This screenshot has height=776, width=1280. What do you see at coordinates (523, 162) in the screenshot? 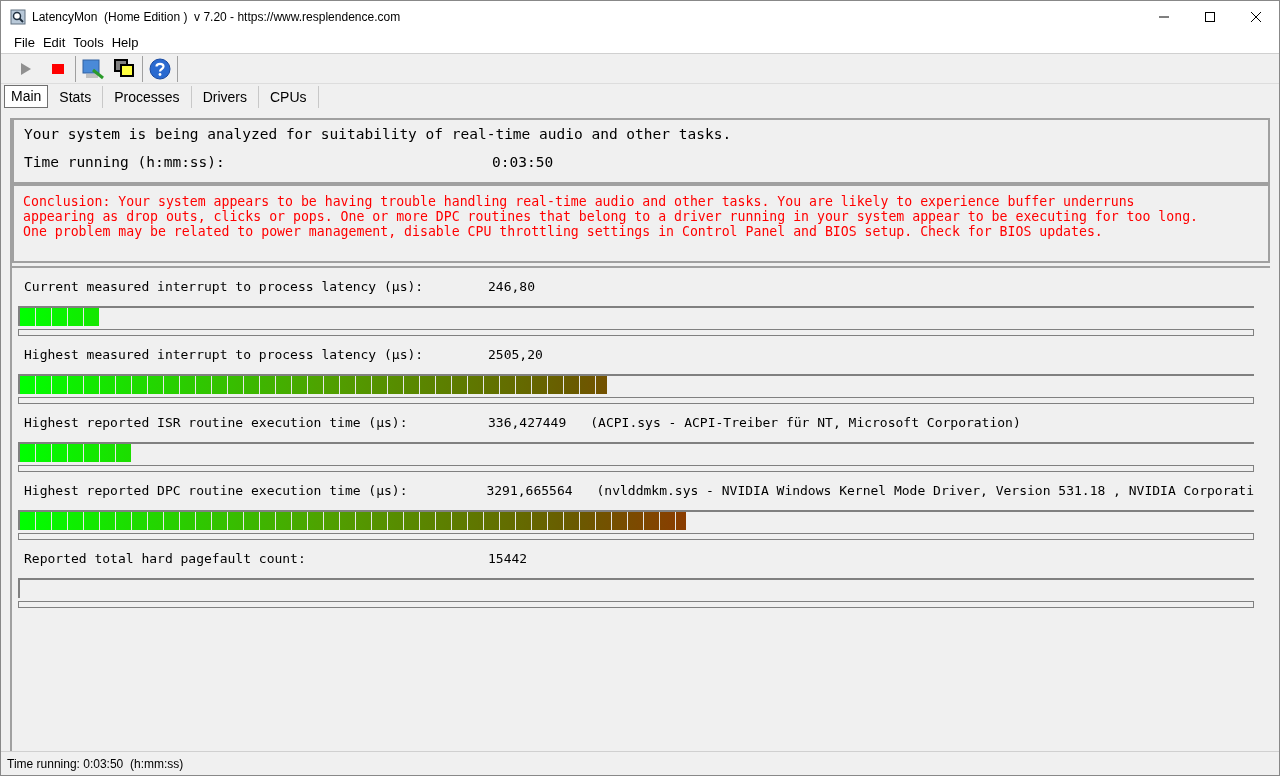
I see `time-value: 0:03:50` at bounding box center [523, 162].